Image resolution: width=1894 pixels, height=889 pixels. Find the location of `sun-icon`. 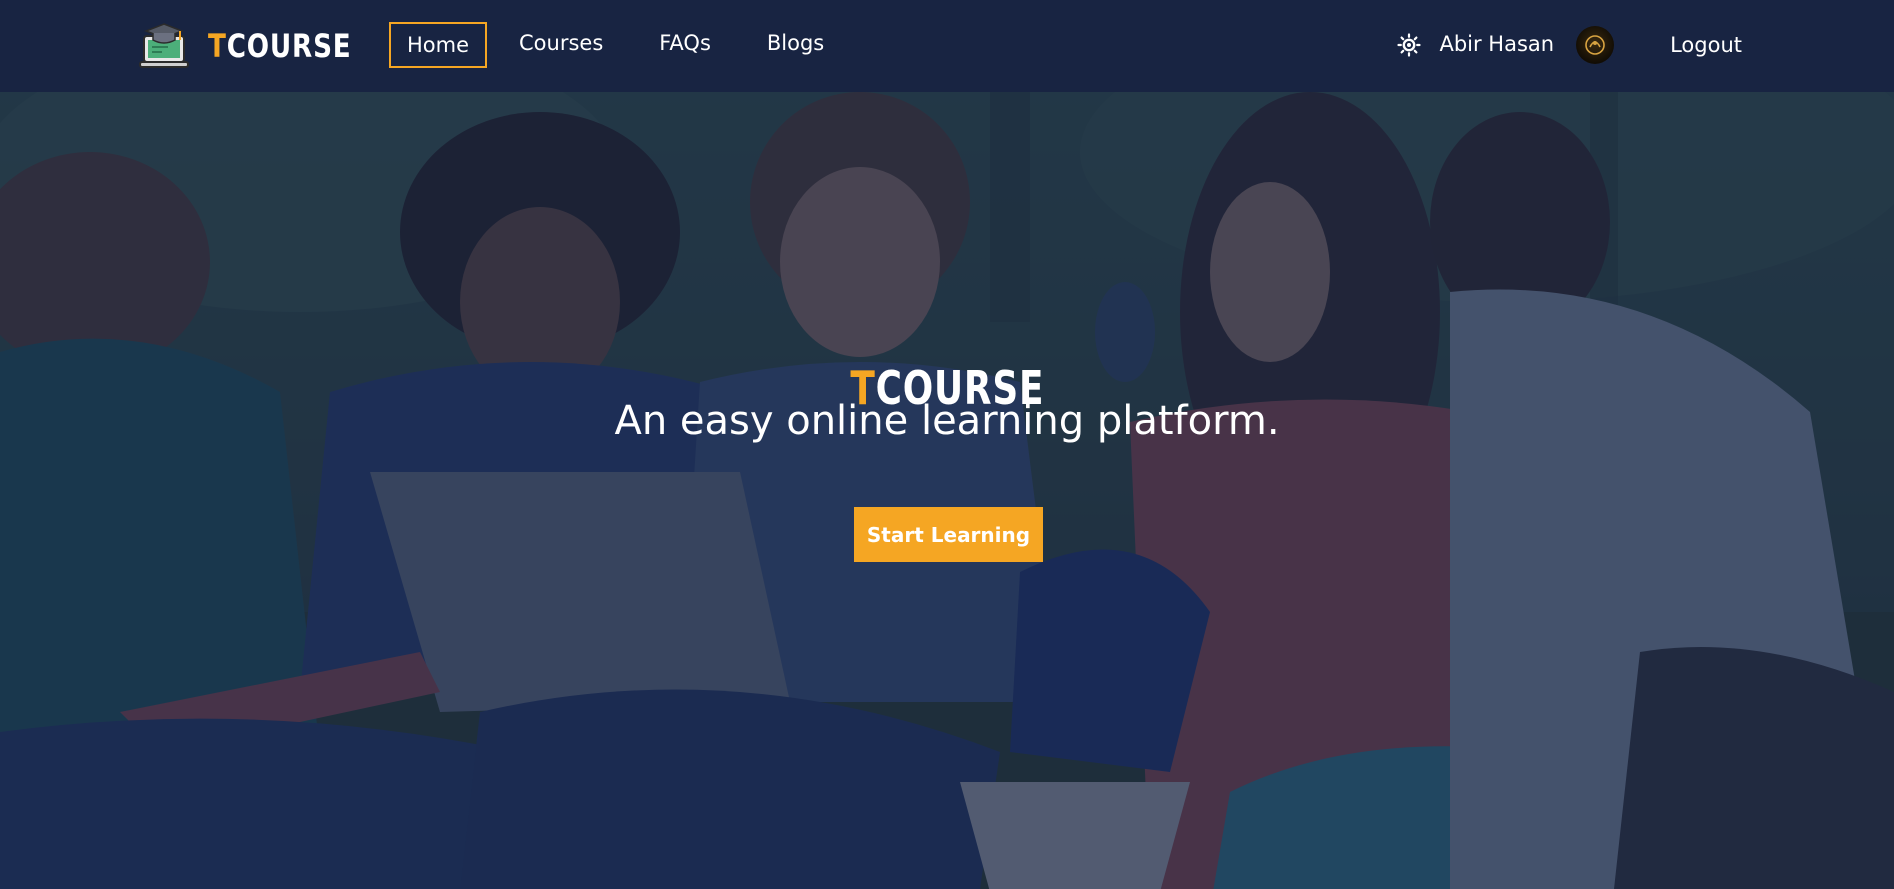

sun-icon is located at coordinates (1409, 45).